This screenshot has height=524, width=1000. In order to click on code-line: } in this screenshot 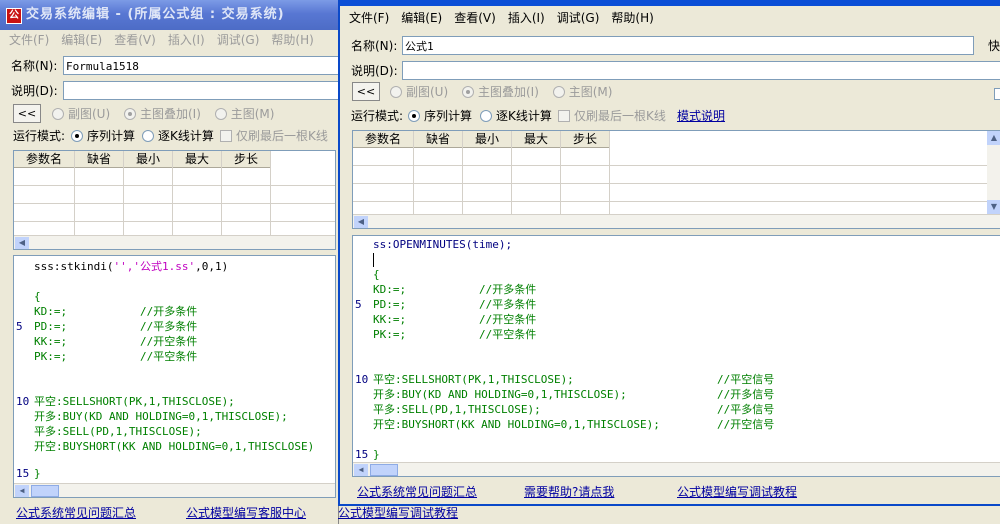, I will do `click(37, 473)`.